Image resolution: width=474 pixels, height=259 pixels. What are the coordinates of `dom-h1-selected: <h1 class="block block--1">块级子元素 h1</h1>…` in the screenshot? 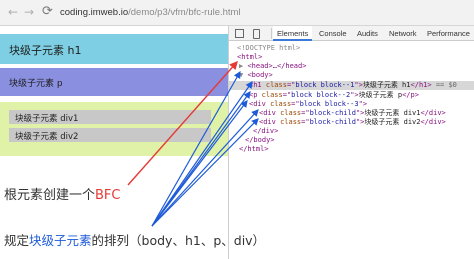 It's located at (351, 86).